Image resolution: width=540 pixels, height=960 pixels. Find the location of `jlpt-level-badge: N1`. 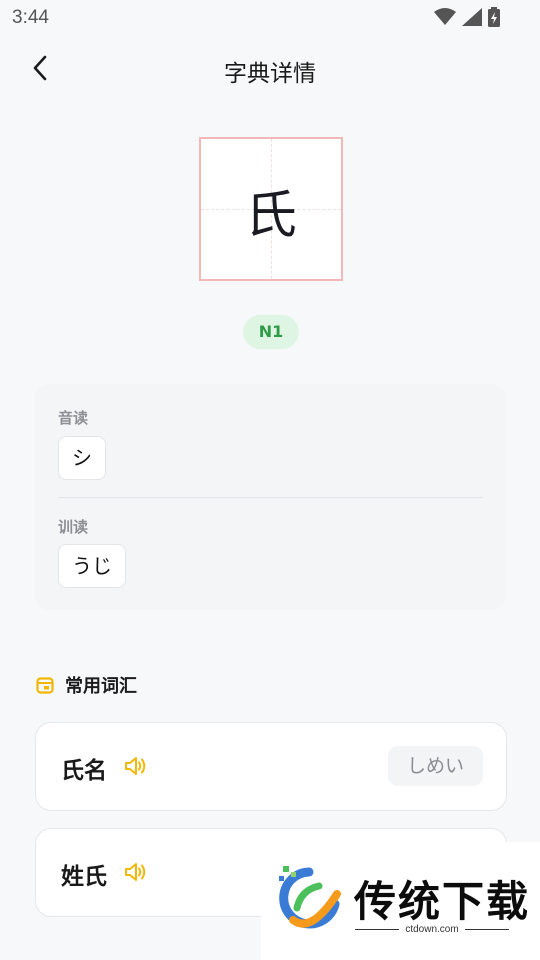

jlpt-level-badge: N1 is located at coordinates (271, 332).